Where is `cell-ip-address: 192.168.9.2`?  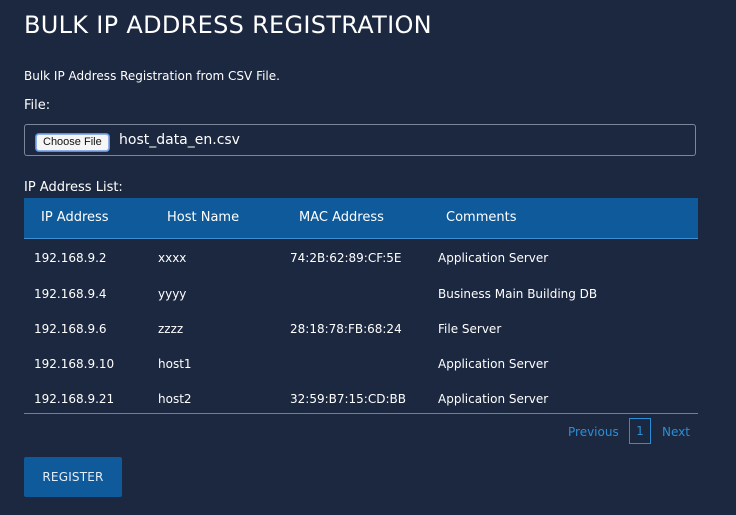 cell-ip-address: 192.168.9.2 is located at coordinates (70, 258).